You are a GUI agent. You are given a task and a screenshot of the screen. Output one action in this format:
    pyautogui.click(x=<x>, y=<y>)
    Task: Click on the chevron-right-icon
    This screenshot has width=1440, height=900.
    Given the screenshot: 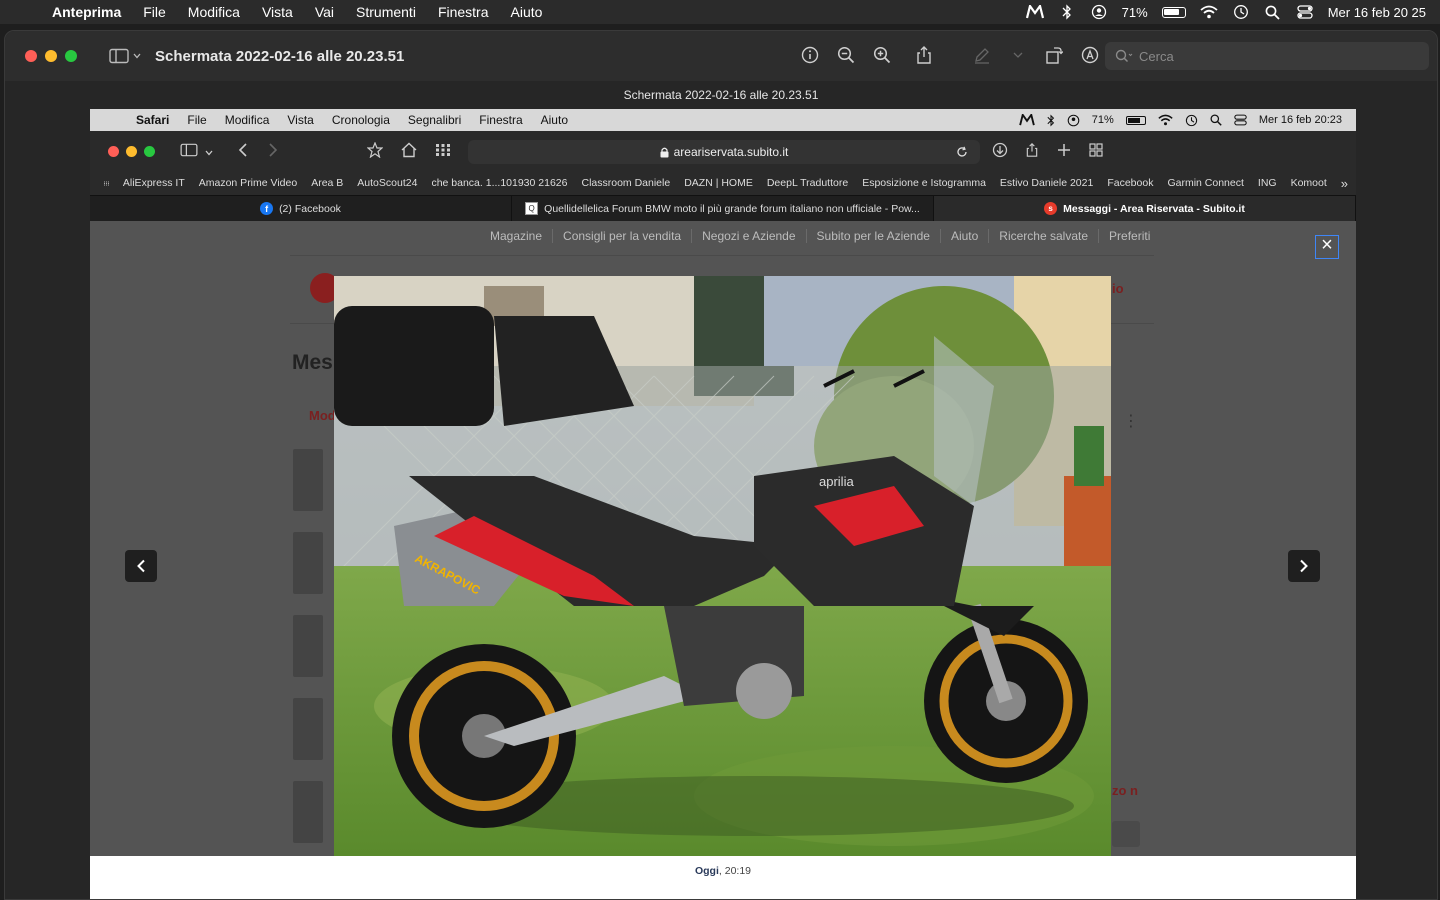 What is the action you would take?
    pyautogui.click(x=1304, y=566)
    